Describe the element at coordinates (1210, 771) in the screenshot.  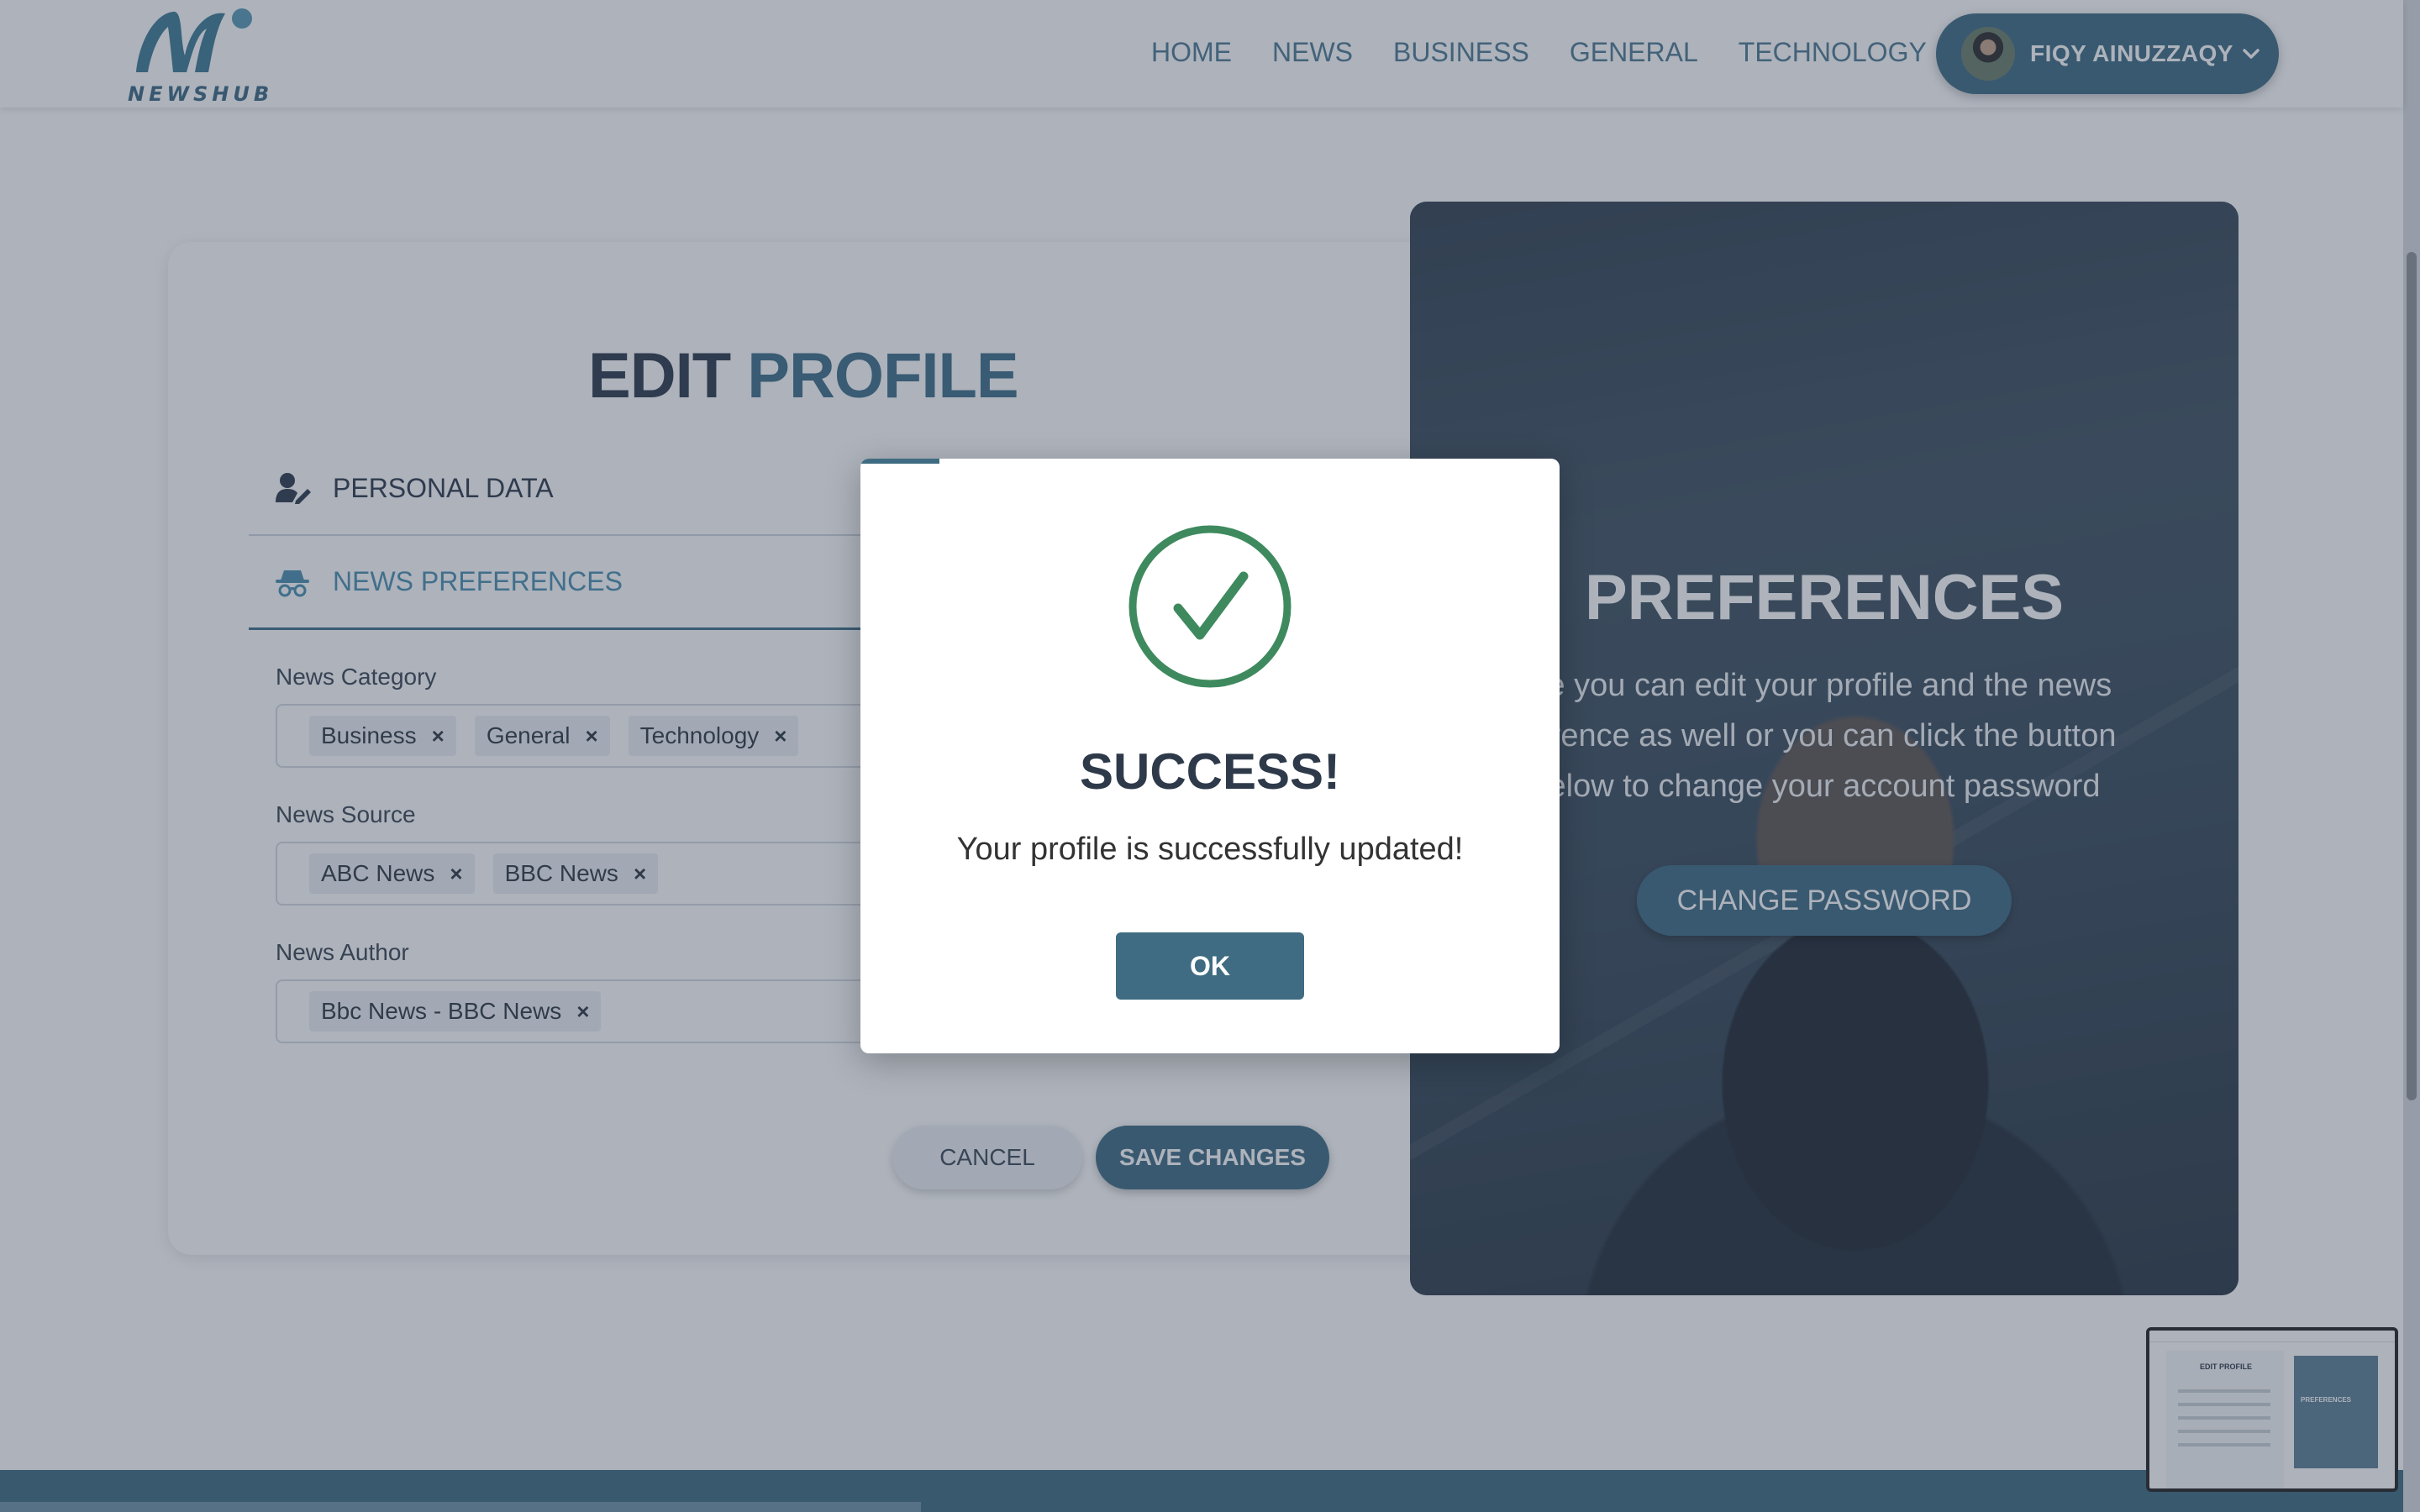
I see `modal-title: SUCCESS!` at that location.